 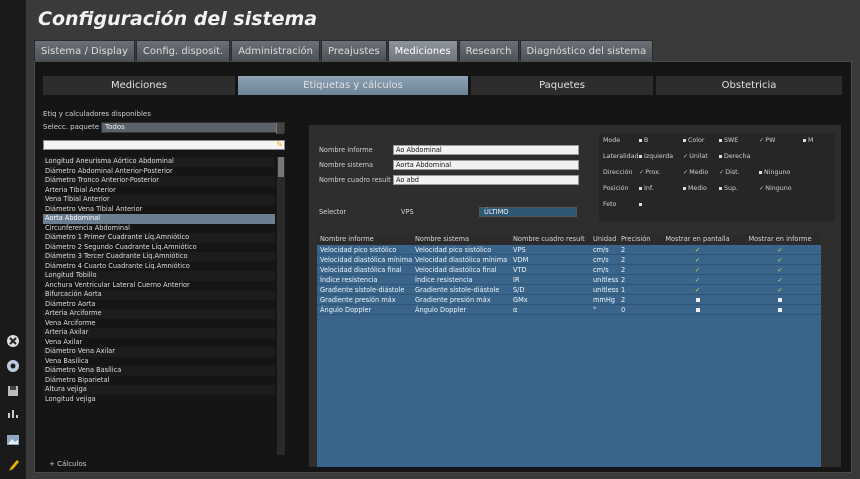 I want to click on bars-icon, so click(x=13, y=413).